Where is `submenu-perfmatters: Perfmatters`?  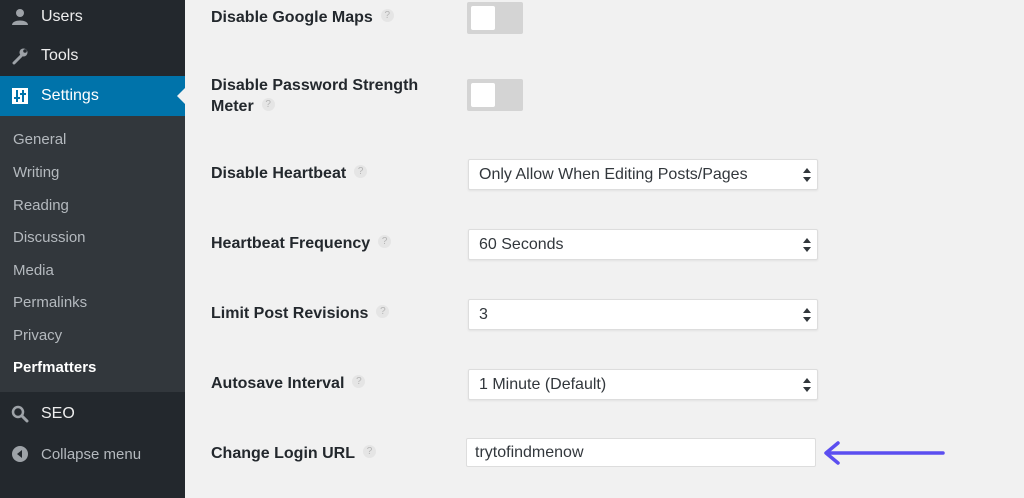
submenu-perfmatters: Perfmatters is located at coordinates (54, 367).